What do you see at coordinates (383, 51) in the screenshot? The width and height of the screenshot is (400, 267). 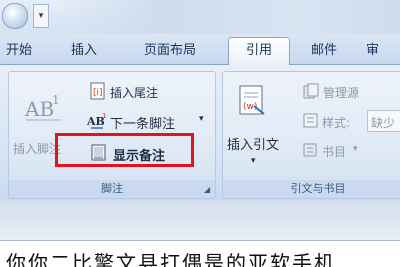 I see `tab-review: 审` at bounding box center [383, 51].